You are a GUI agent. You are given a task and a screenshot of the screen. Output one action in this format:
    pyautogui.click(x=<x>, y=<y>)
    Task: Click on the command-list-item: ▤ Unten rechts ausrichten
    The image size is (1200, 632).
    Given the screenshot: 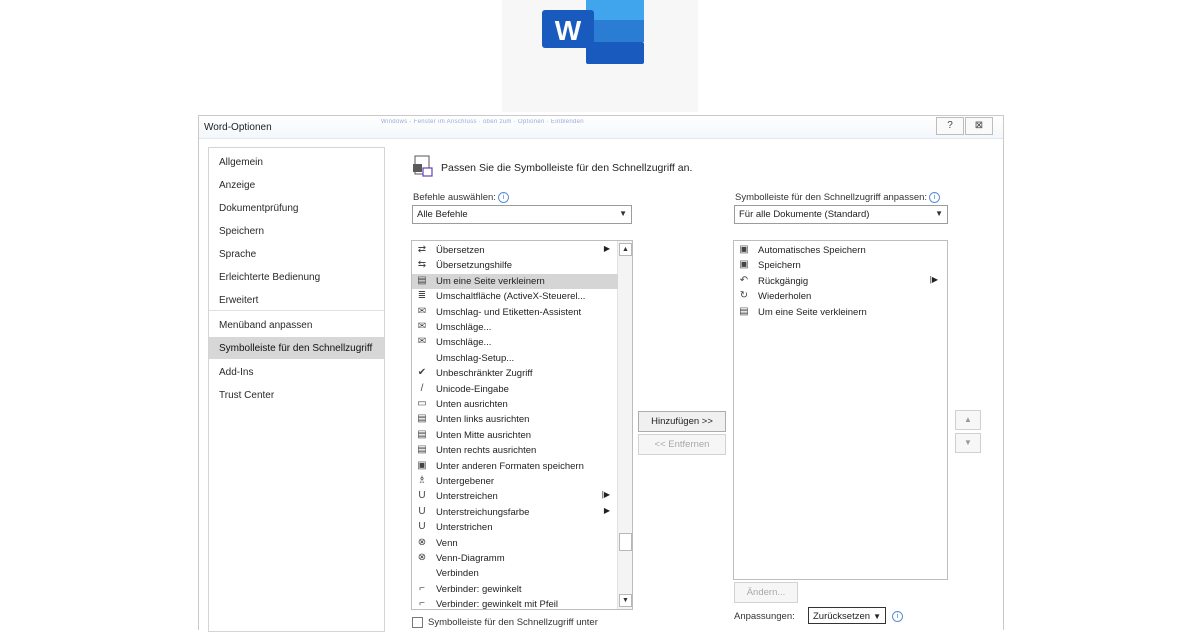 What is the action you would take?
    pyautogui.click(x=515, y=450)
    